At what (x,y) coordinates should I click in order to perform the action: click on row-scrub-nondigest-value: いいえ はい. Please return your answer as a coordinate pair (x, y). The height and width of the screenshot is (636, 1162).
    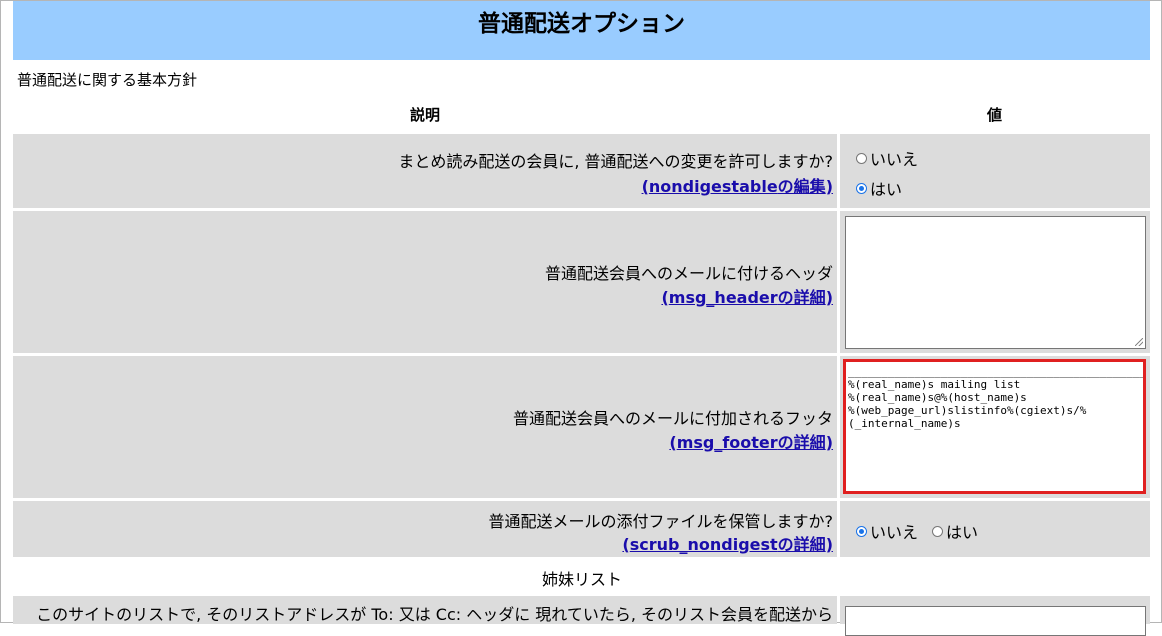
    Looking at the image, I should click on (995, 529).